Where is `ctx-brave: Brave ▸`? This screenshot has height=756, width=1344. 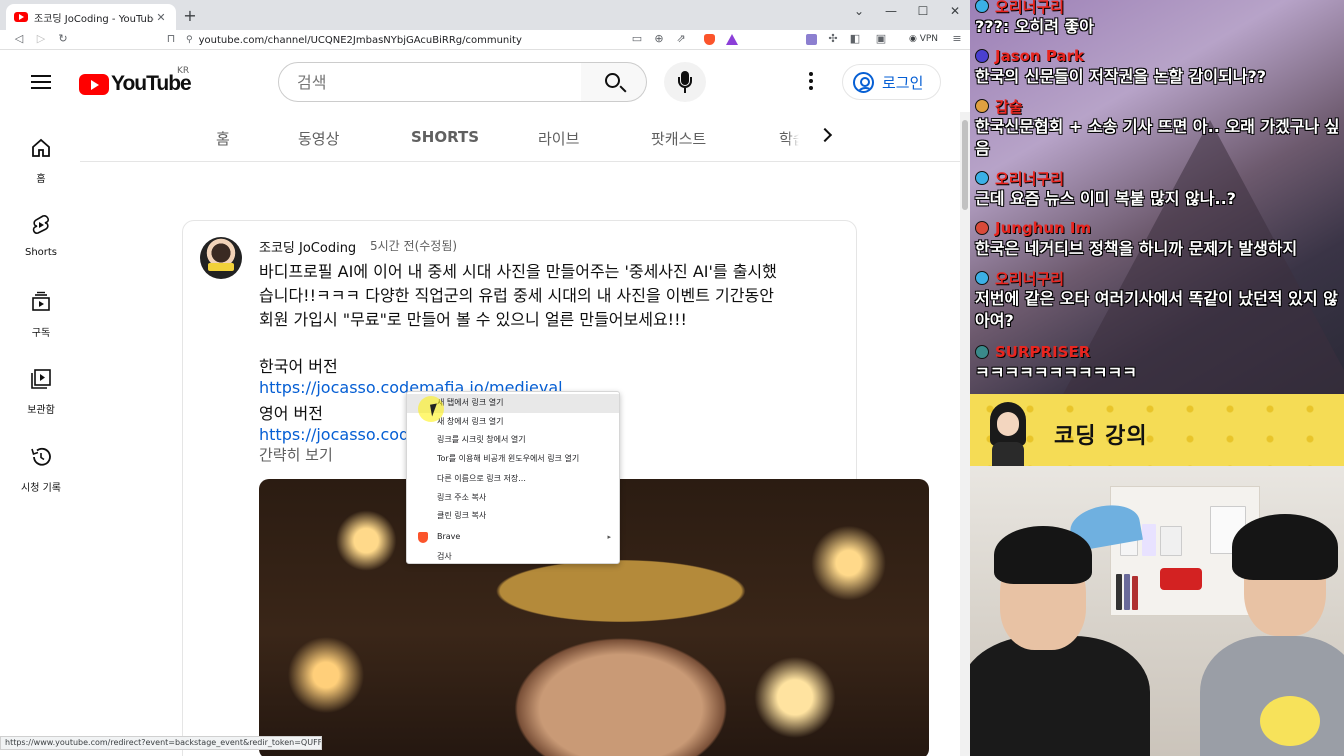
ctx-brave: Brave ▸ is located at coordinates (513, 537).